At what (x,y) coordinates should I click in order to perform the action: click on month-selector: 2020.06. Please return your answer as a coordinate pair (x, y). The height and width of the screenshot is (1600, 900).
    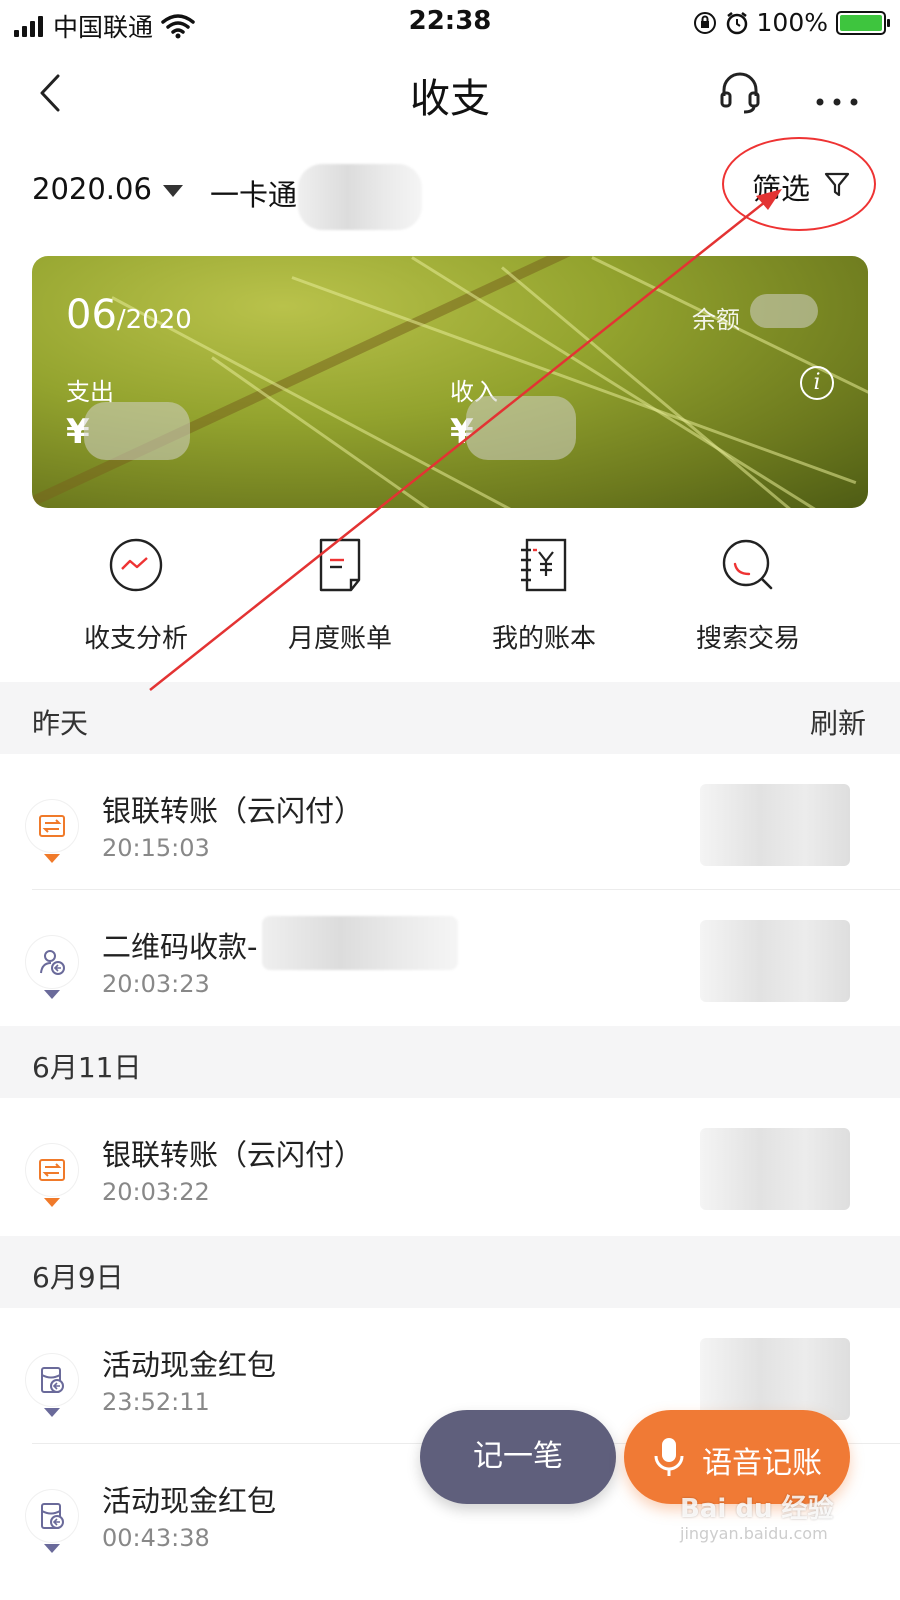
    Looking at the image, I should click on (92, 189).